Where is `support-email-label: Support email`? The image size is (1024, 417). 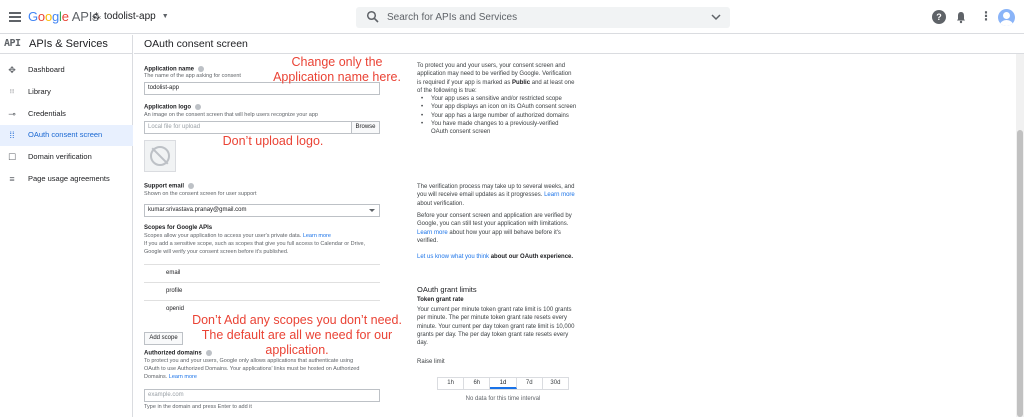
support-email-label: Support email is located at coordinates (169, 186).